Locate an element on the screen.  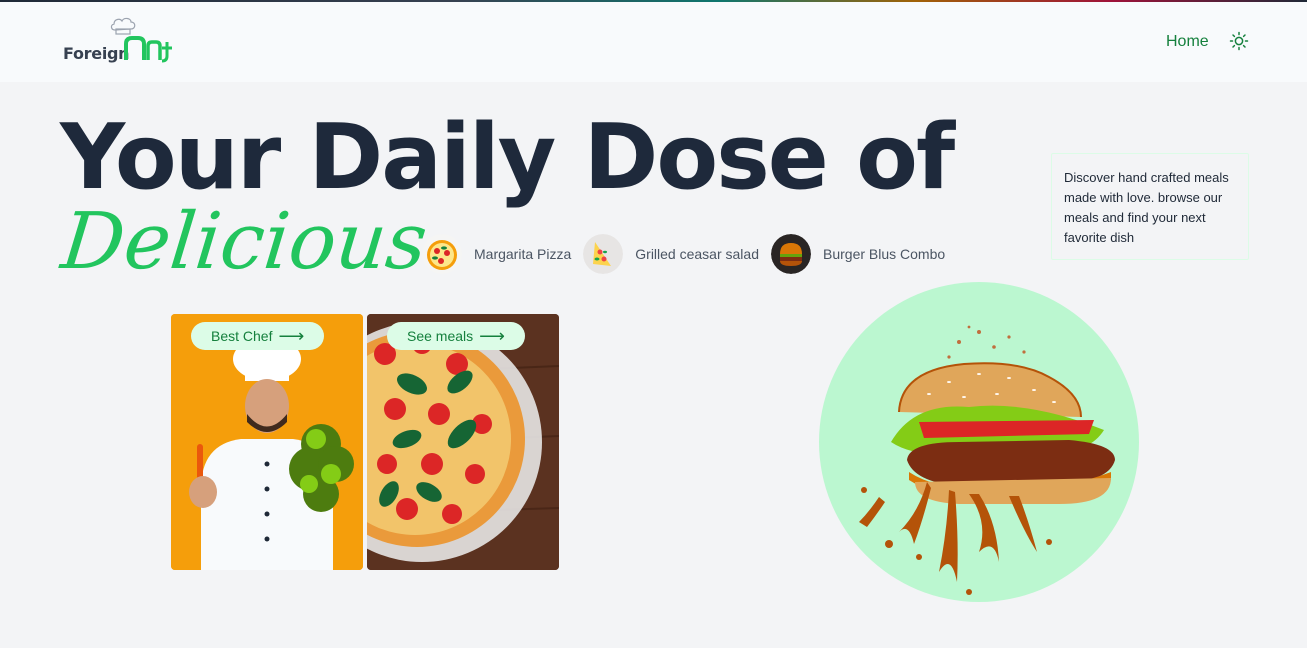
sun-icon is located at coordinates (1239, 41).